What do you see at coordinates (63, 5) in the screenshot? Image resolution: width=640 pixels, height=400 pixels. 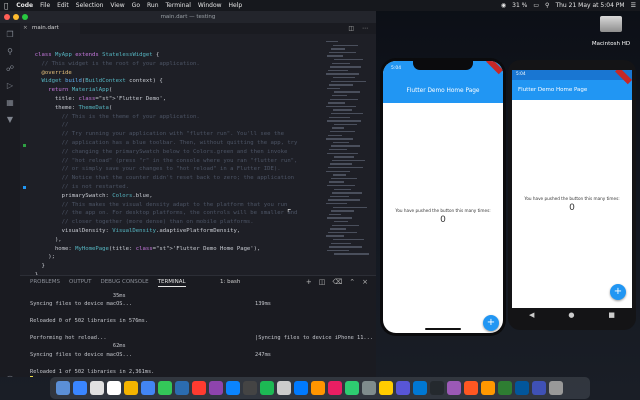 I see `menu-edit: Edit` at bounding box center [63, 5].